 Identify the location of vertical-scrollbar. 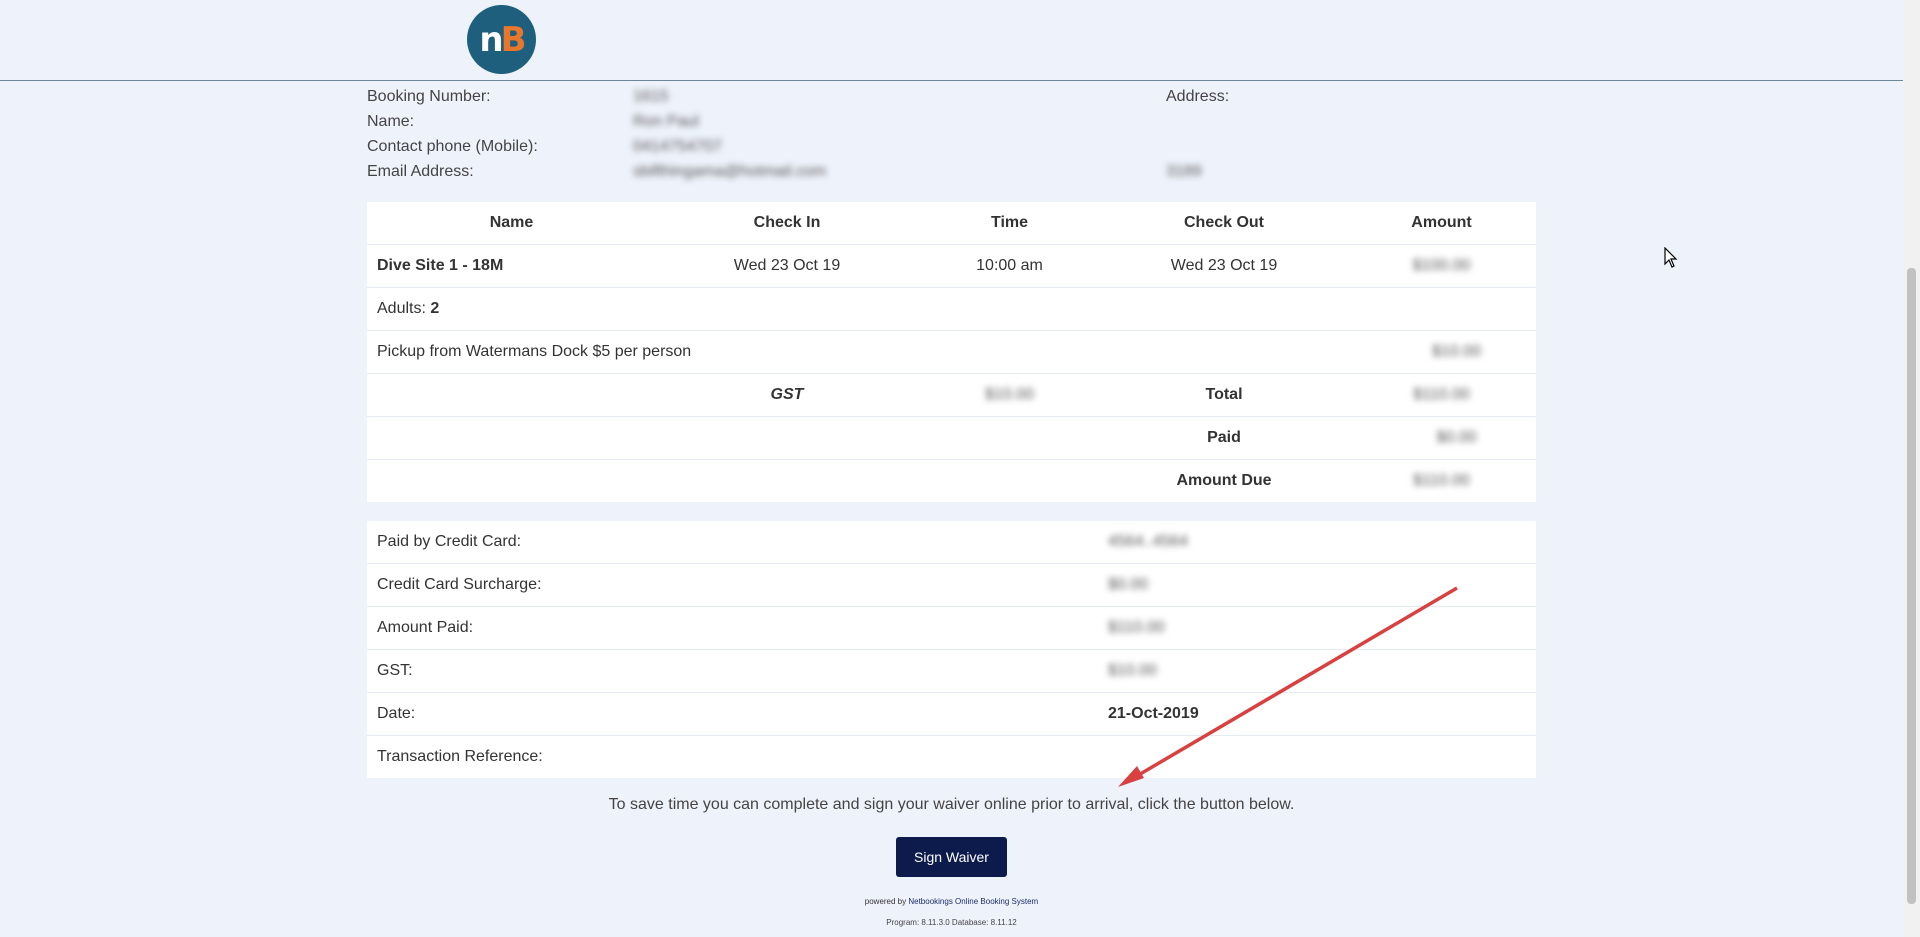
(1911, 468).